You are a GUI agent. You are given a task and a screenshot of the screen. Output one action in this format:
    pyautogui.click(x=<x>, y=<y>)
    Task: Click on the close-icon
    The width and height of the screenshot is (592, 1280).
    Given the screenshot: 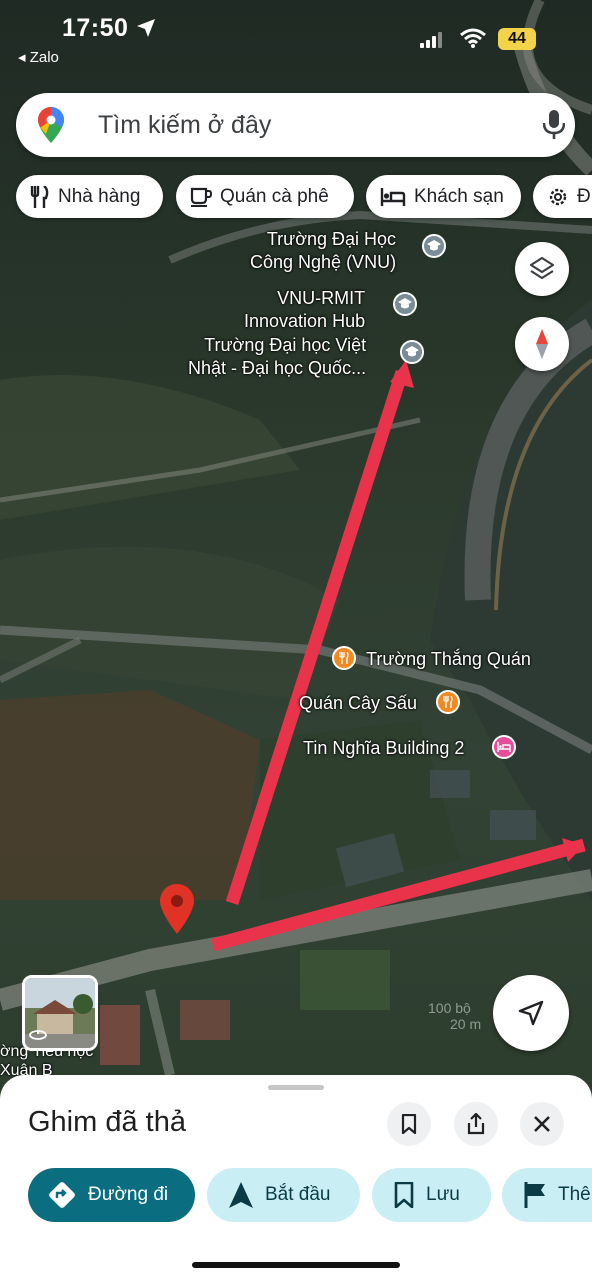 What is the action you would take?
    pyautogui.click(x=542, y=1124)
    